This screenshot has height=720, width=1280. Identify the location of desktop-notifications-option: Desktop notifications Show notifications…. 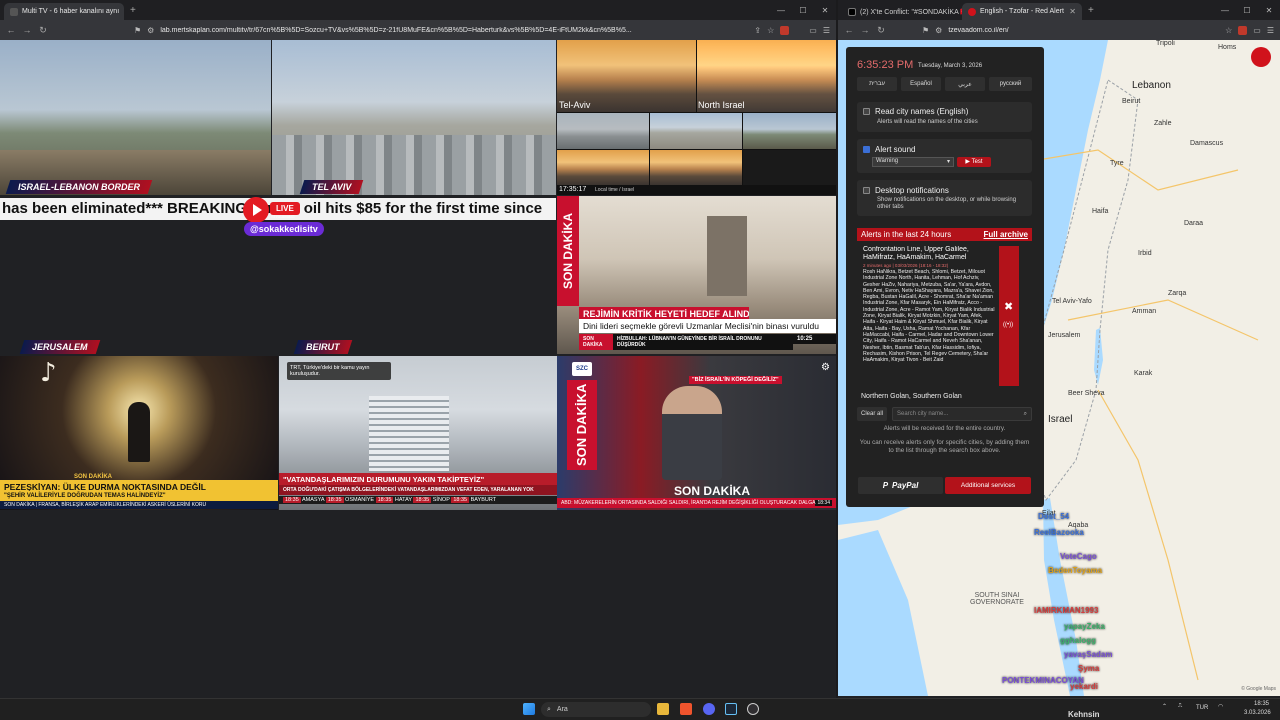
(944, 198).